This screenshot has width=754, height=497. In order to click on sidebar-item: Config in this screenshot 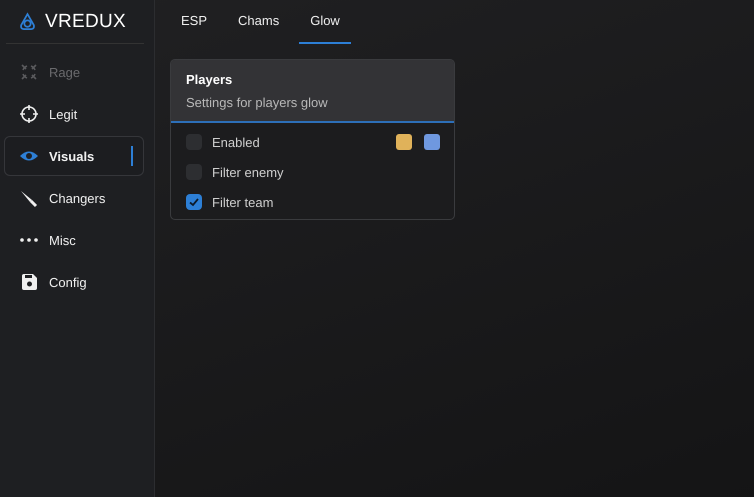, I will do `click(74, 282)`.